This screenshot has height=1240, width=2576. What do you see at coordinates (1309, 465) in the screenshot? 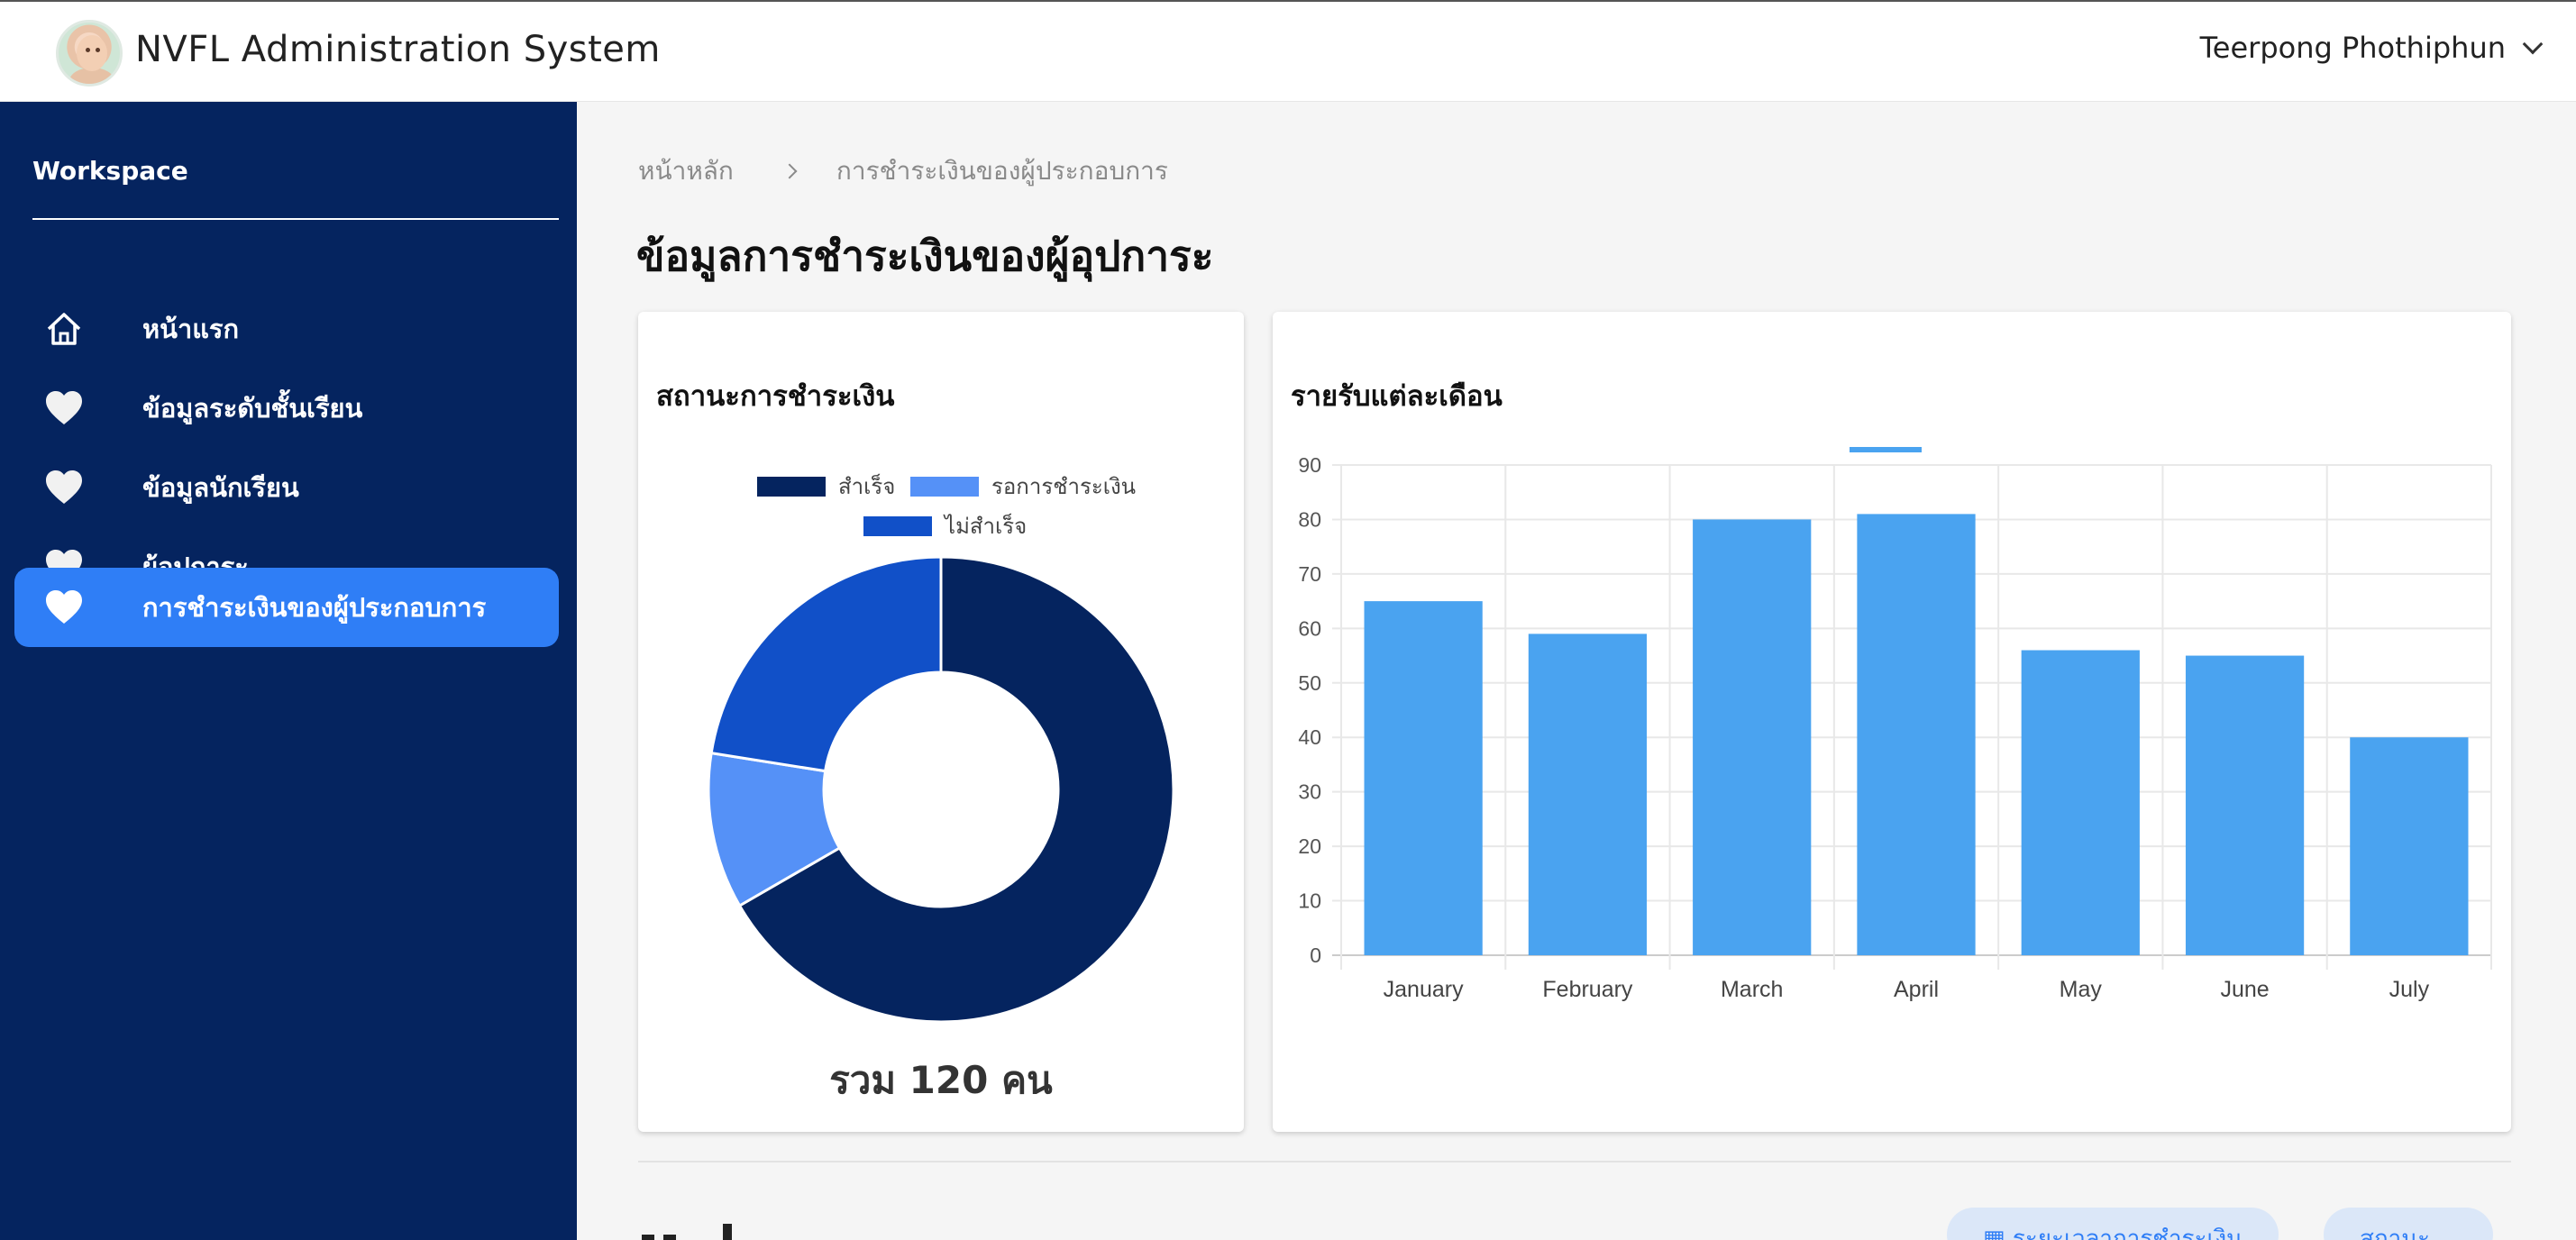
I see `y-tick-label: 90` at bounding box center [1309, 465].